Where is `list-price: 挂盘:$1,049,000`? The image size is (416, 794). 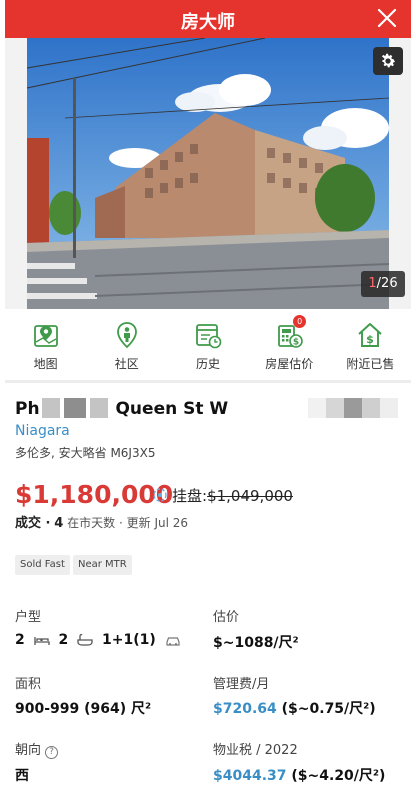 list-price: 挂盘:$1,049,000 is located at coordinates (232, 495).